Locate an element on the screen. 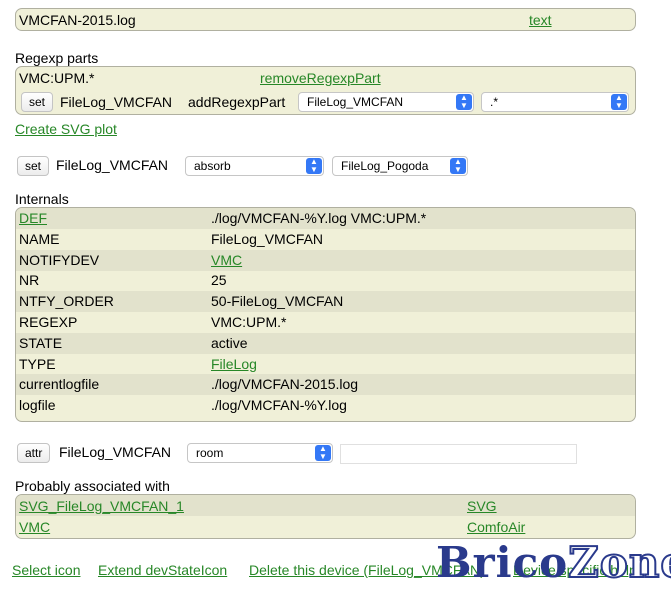 The image size is (671, 600). device-header-panel: VMCFAN-2015.log text is located at coordinates (325, 19).